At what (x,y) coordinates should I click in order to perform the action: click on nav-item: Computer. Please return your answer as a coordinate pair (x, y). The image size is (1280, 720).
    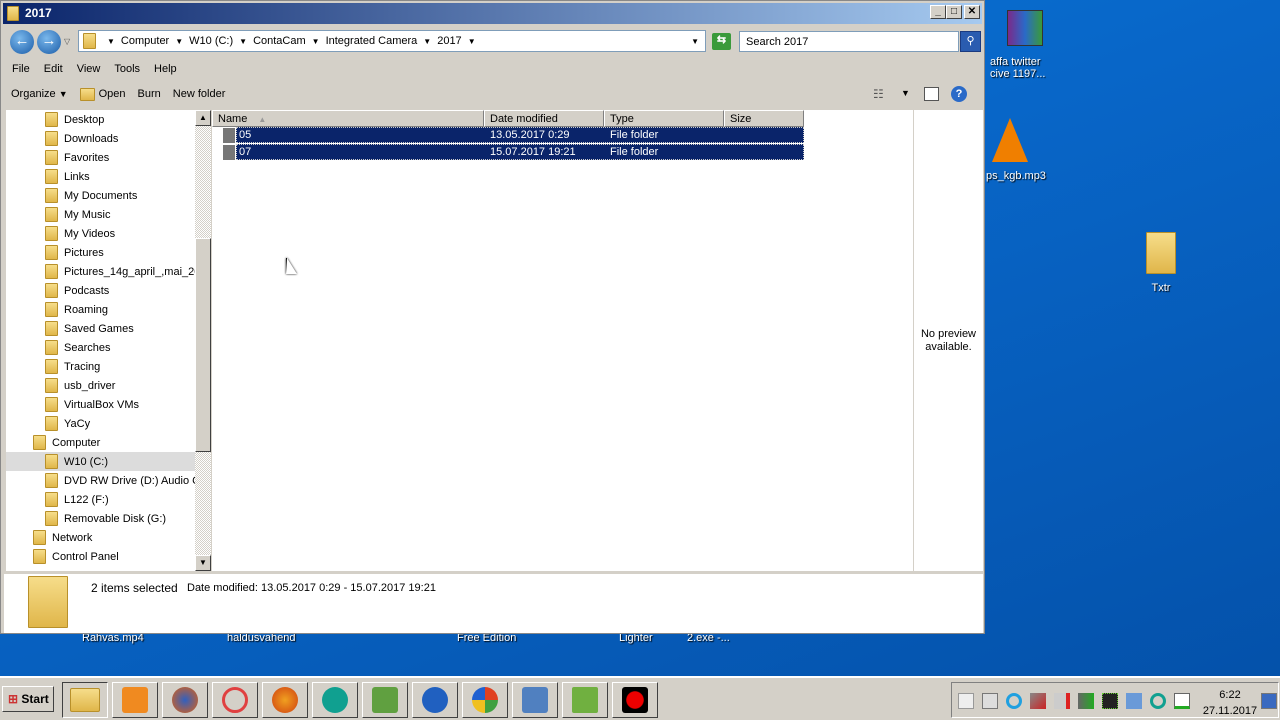
    Looking at the image, I should click on (66, 442).